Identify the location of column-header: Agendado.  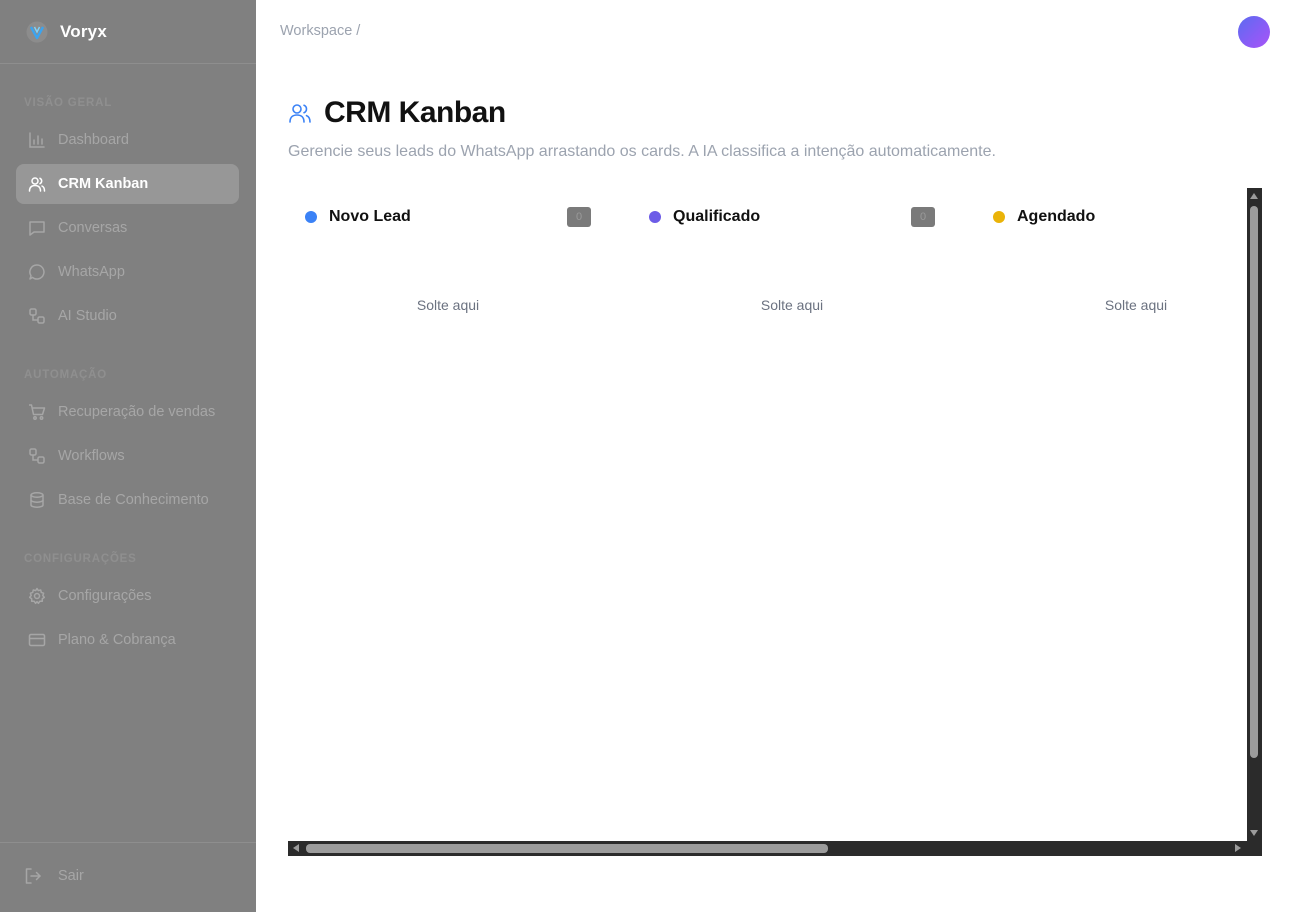
(1044, 217).